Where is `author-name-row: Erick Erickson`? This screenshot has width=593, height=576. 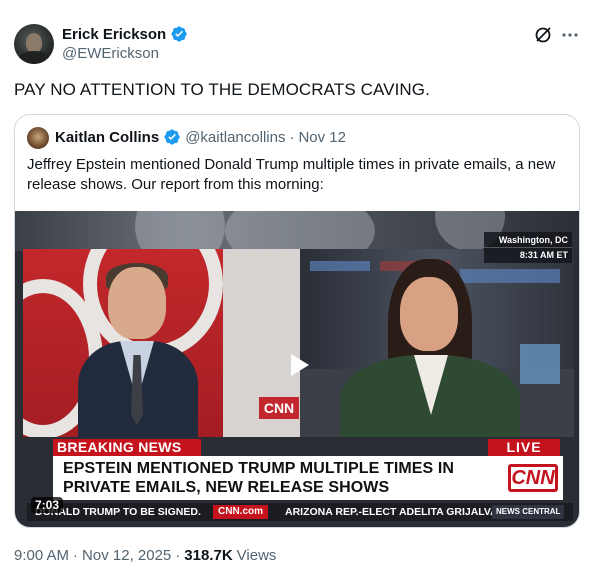 author-name-row: Erick Erickson is located at coordinates (125, 34).